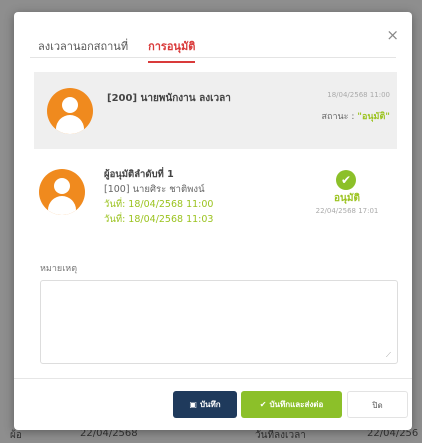  Describe the element at coordinates (338, 117) in the screenshot. I see `status-label: สถานะ :` at that location.